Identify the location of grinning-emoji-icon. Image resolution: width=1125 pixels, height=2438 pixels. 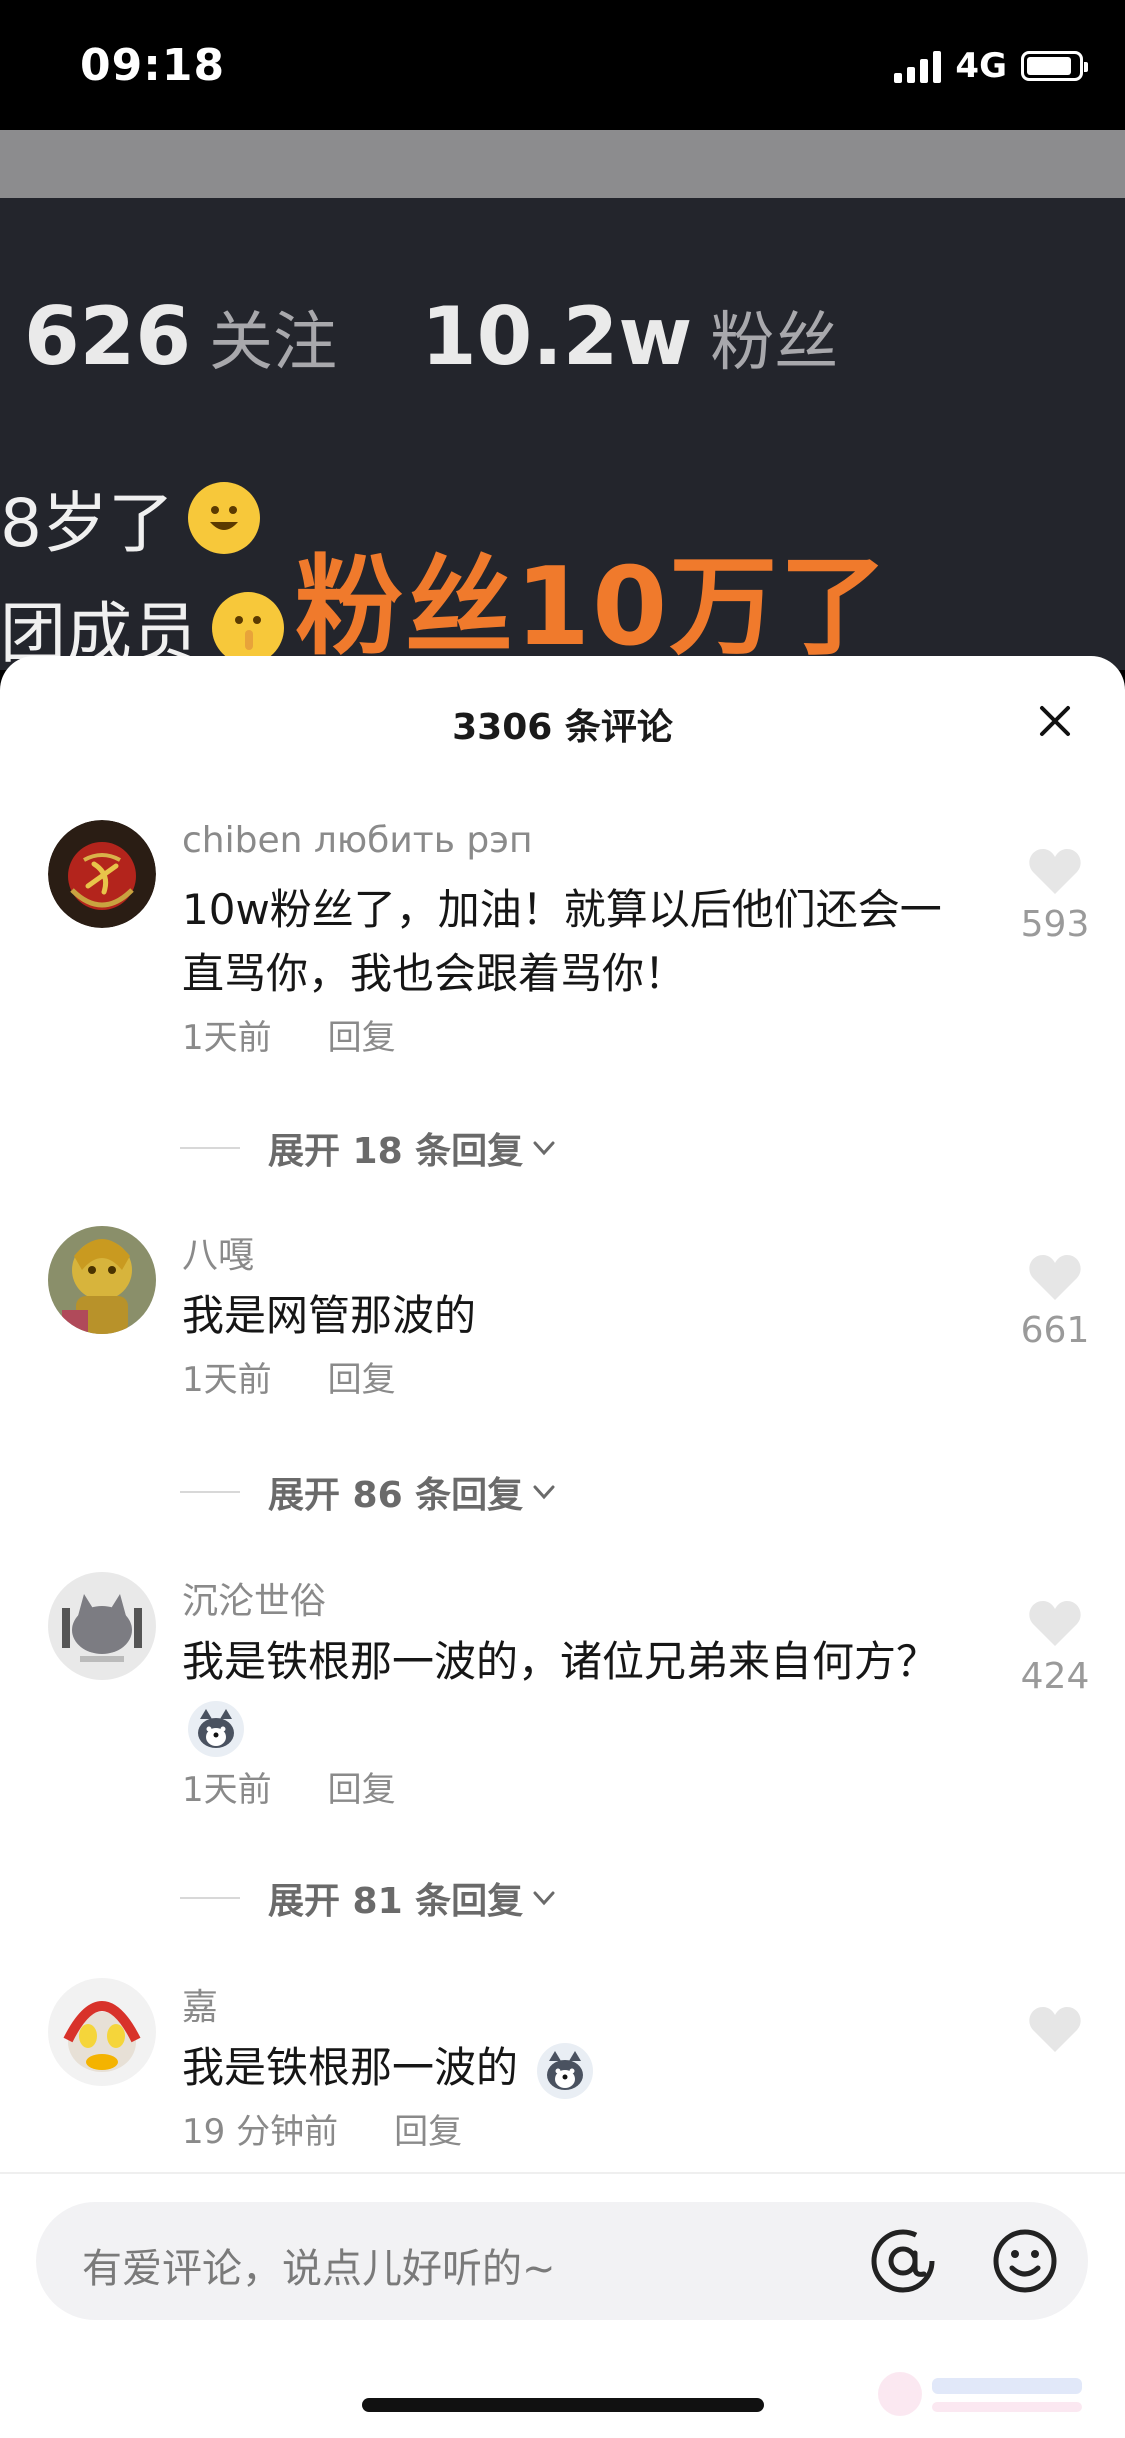
(224, 518).